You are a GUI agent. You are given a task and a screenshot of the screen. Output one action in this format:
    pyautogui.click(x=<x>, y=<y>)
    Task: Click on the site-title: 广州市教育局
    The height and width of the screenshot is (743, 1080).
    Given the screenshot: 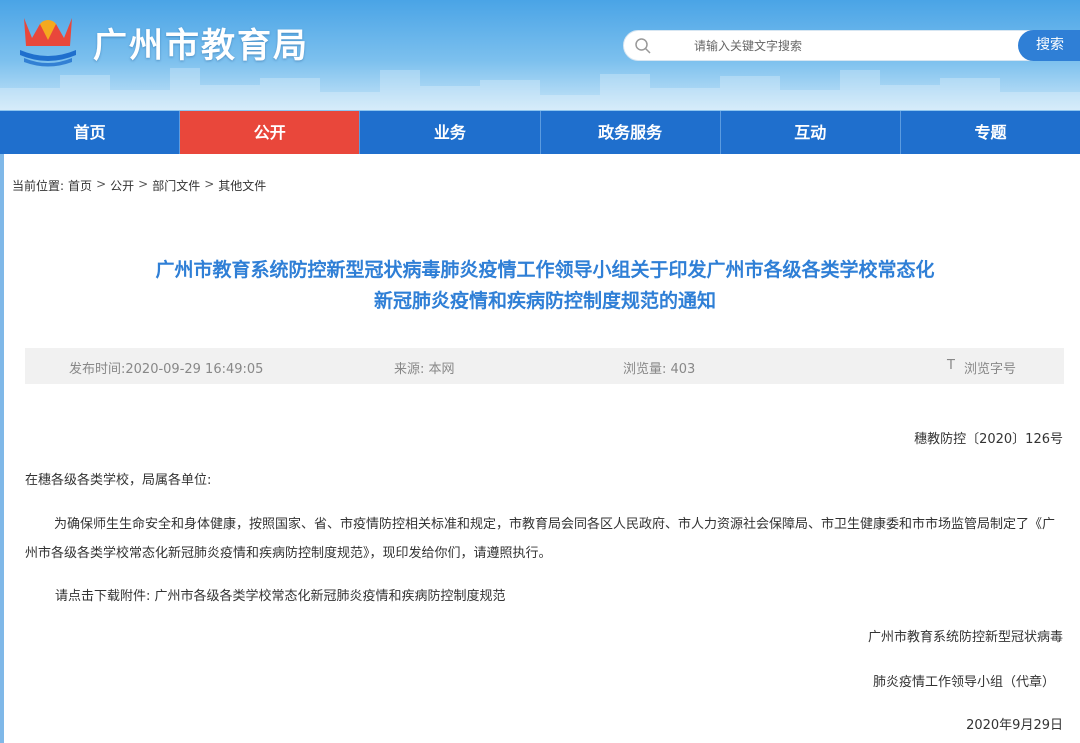 What is the action you would take?
    pyautogui.click(x=201, y=42)
    